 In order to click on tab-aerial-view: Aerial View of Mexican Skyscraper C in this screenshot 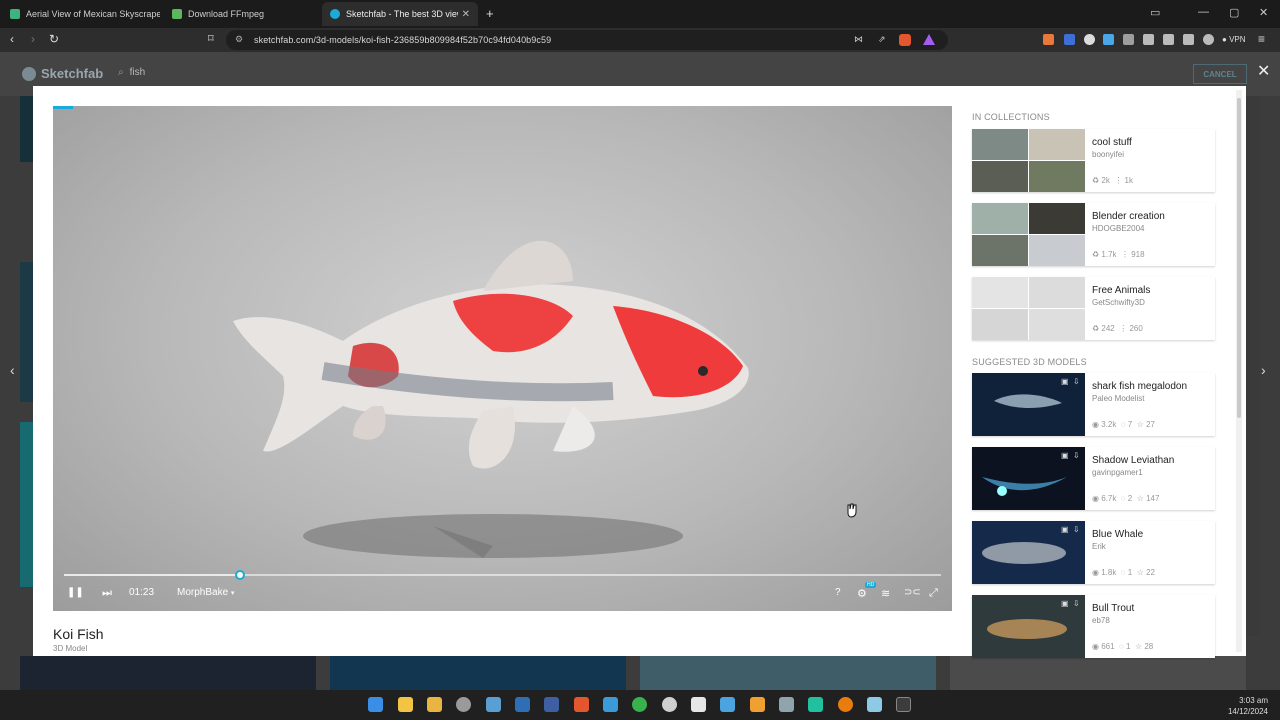, I will do `click(81, 14)`.